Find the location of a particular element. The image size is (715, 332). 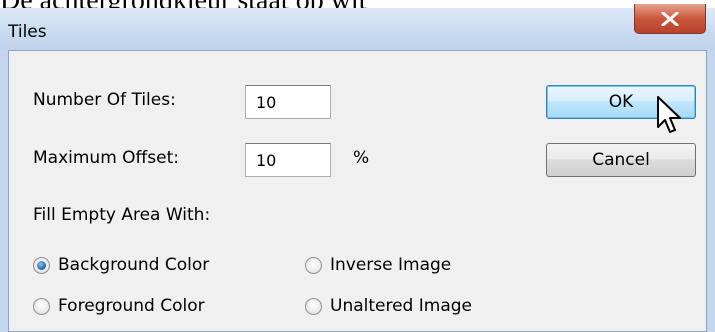

close-button is located at coordinates (670, 19).